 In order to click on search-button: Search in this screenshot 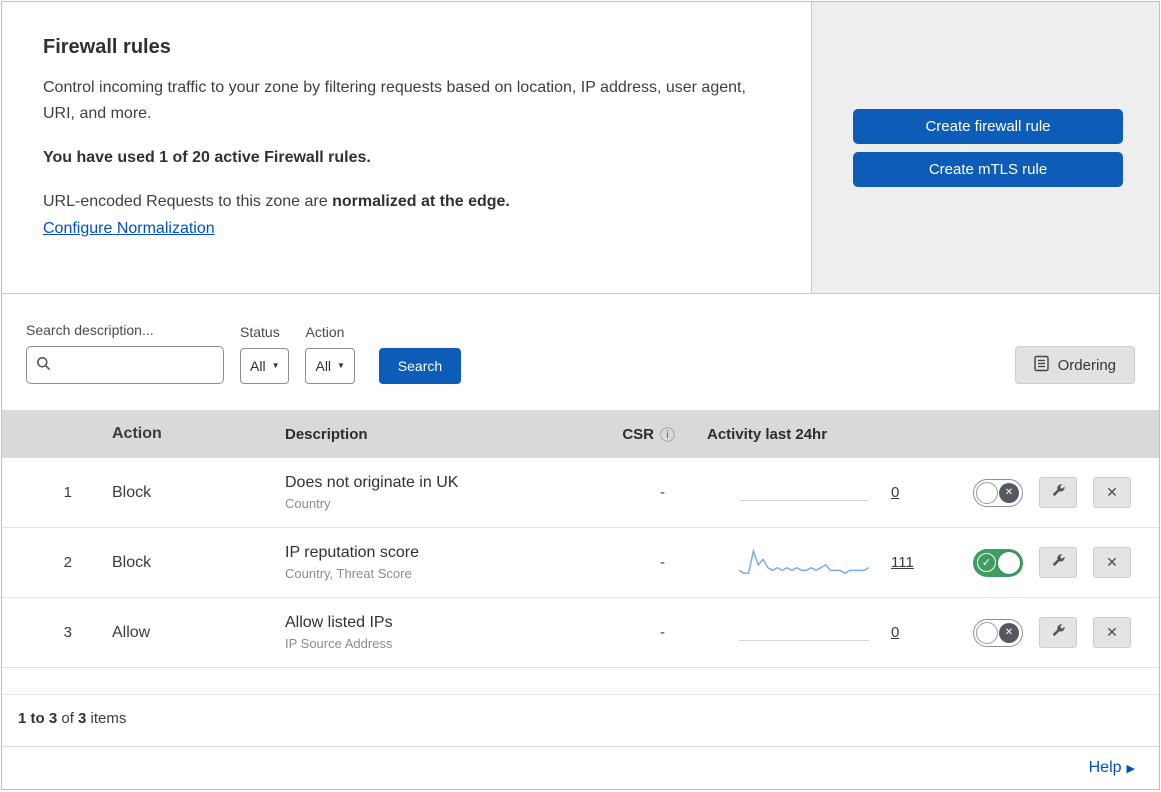, I will do `click(419, 366)`.